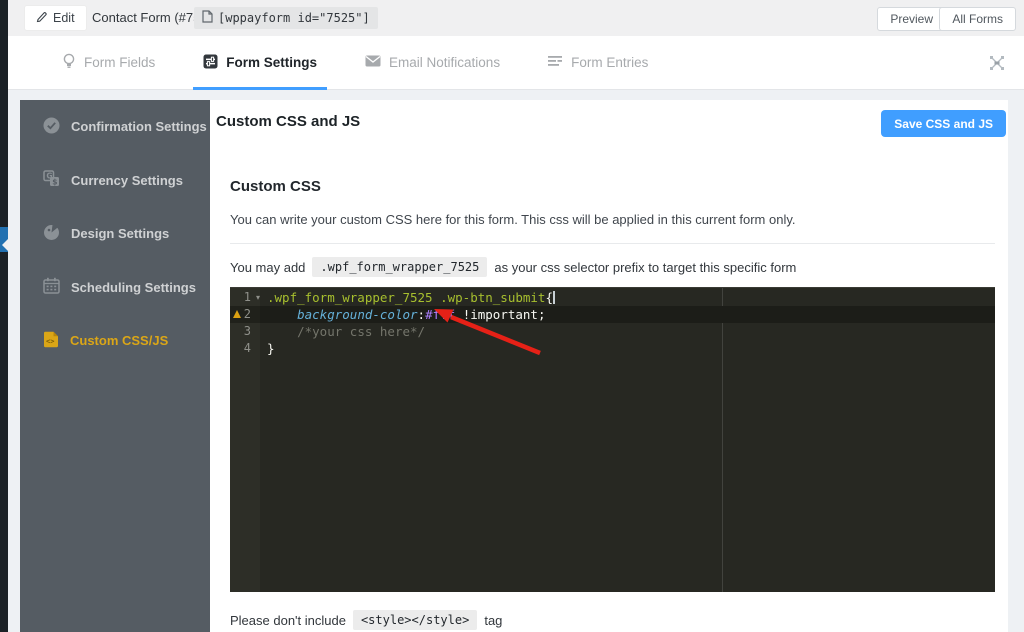 Image resolution: width=1024 pixels, height=632 pixels. What do you see at coordinates (5, 245) in the screenshot?
I see `wp-admin-active-notch` at bounding box center [5, 245].